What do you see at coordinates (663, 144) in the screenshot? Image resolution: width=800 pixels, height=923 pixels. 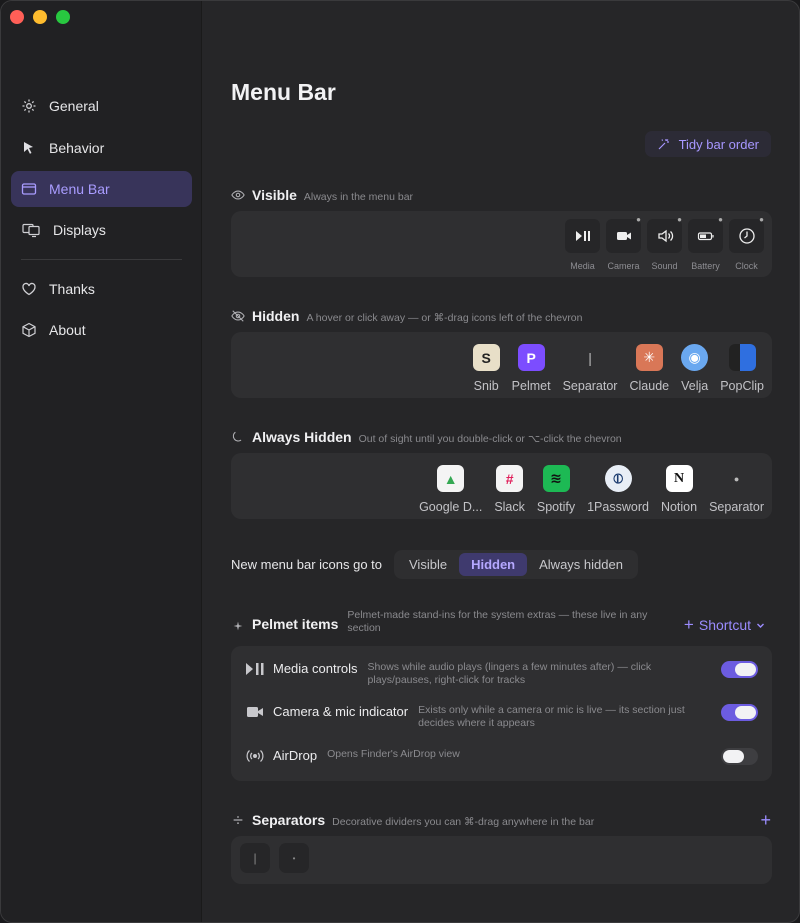 I see `magic-wand-icon` at bounding box center [663, 144].